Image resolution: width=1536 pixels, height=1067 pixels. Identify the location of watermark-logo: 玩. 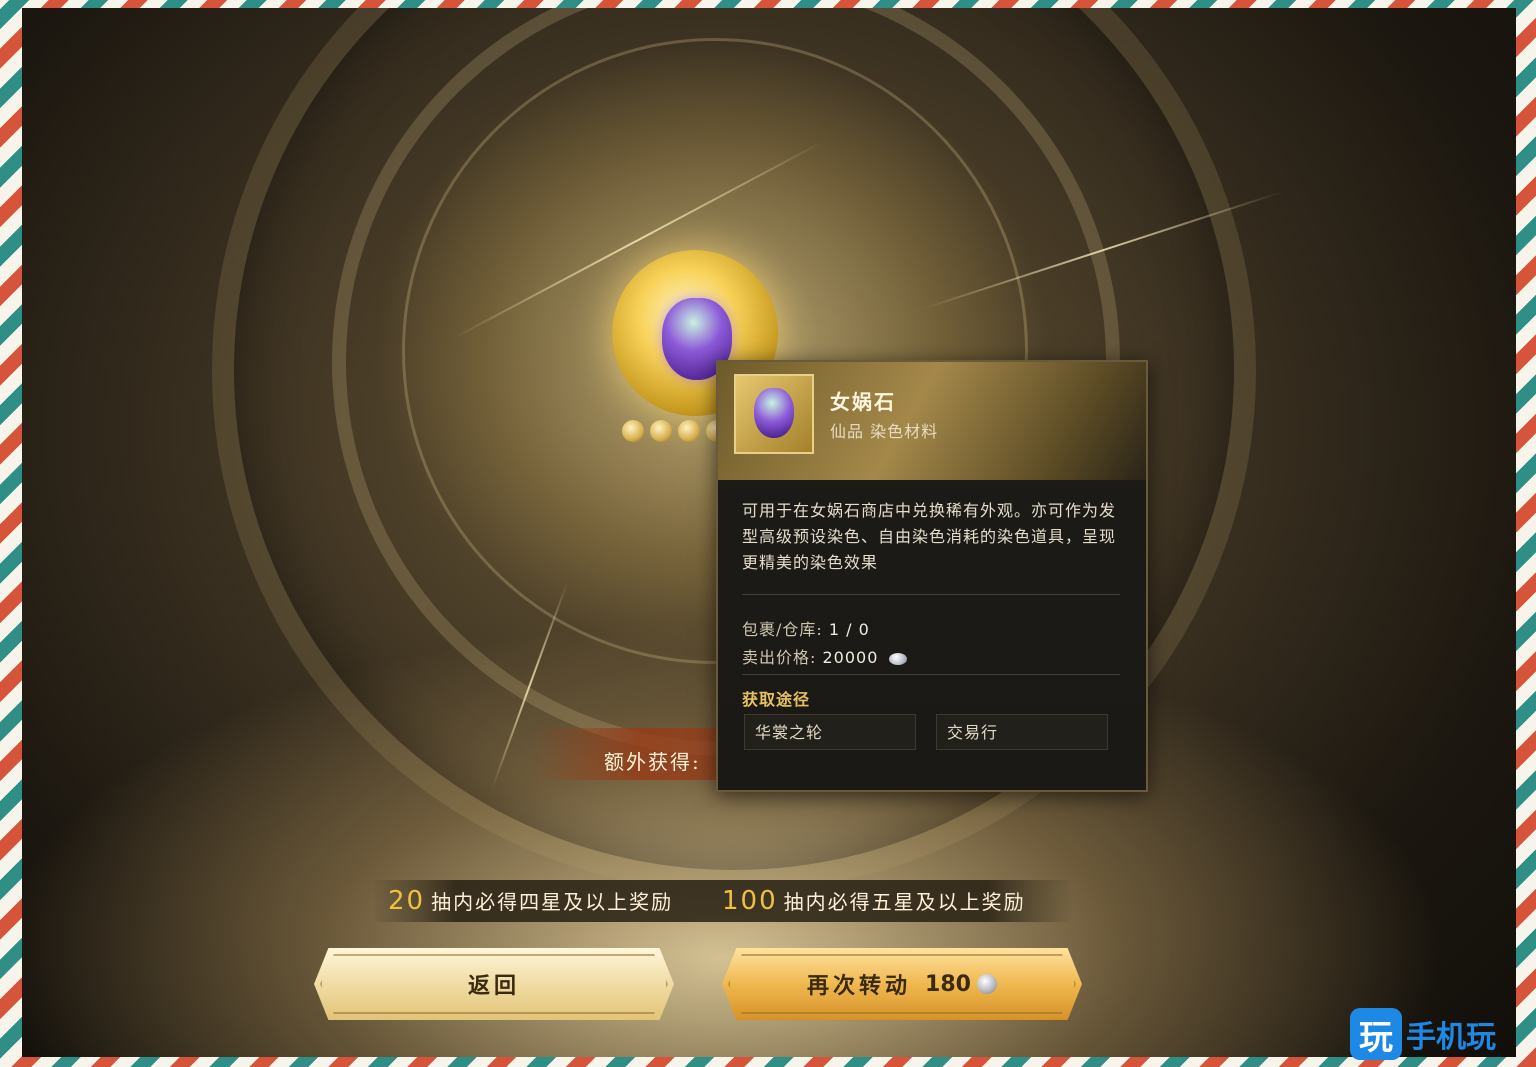
(1376, 1034).